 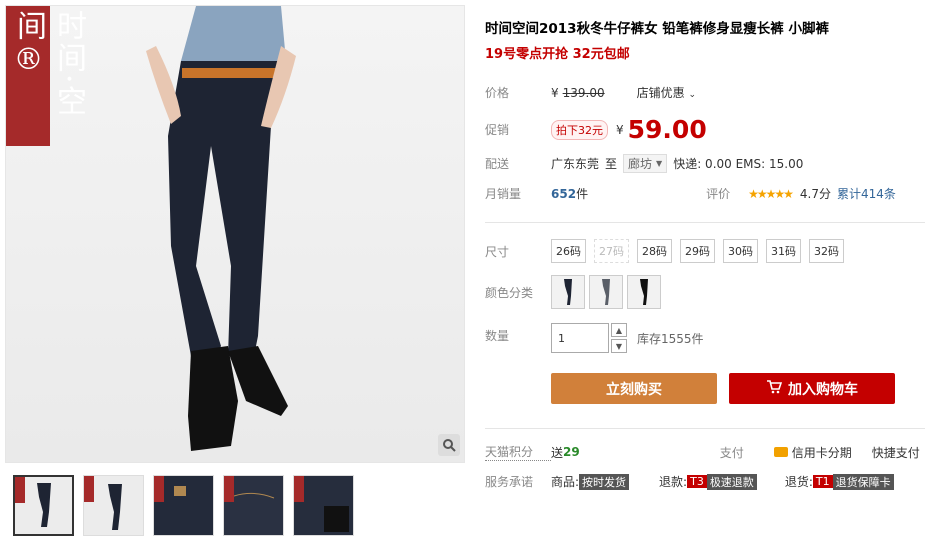 I want to click on color-label: 颜色分类, so click(x=509, y=292).